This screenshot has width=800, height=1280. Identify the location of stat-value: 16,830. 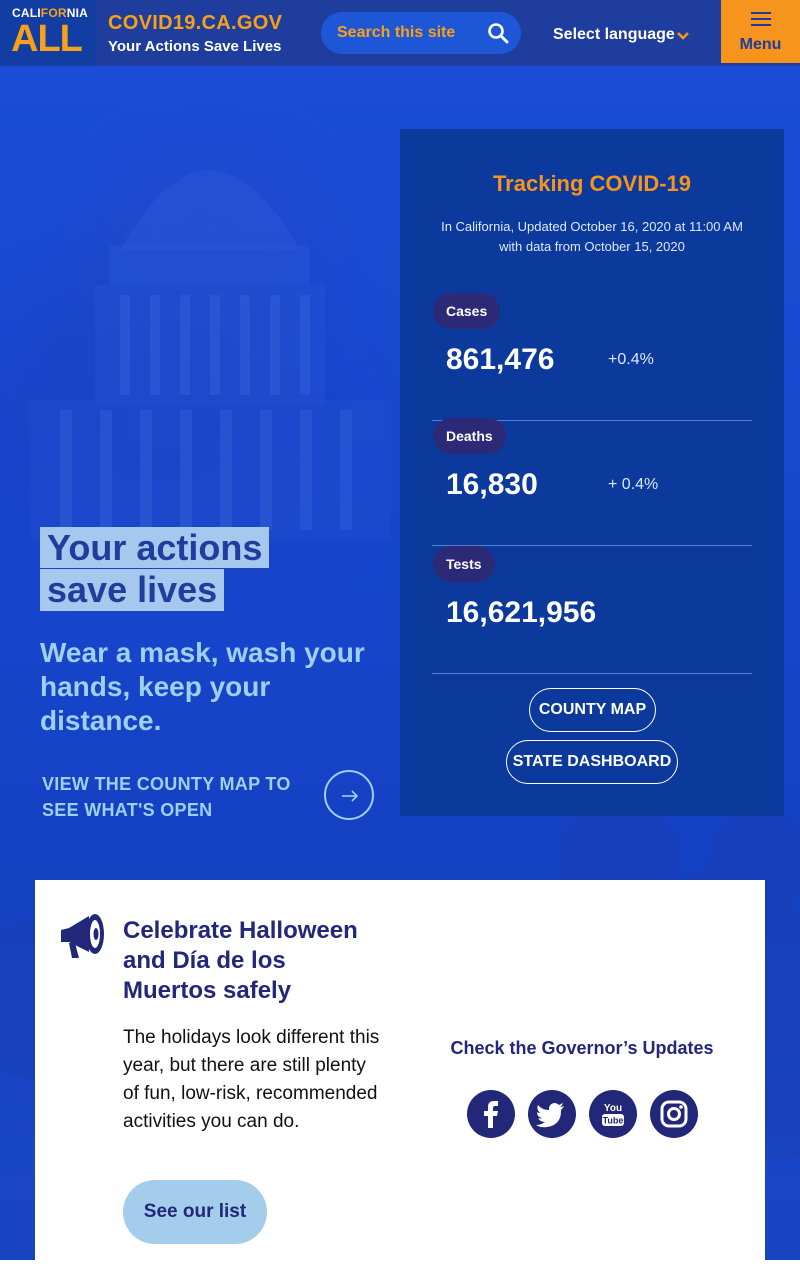
(492, 484).